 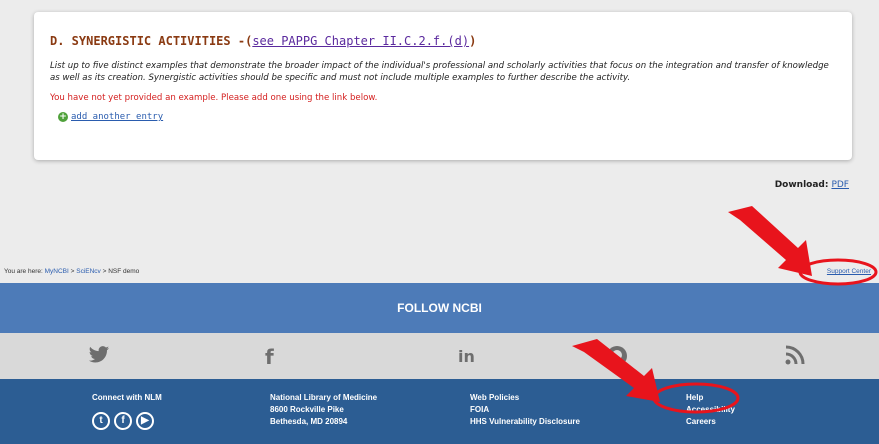 What do you see at coordinates (840, 185) in the screenshot?
I see `download-pdf-link: PDF` at bounding box center [840, 185].